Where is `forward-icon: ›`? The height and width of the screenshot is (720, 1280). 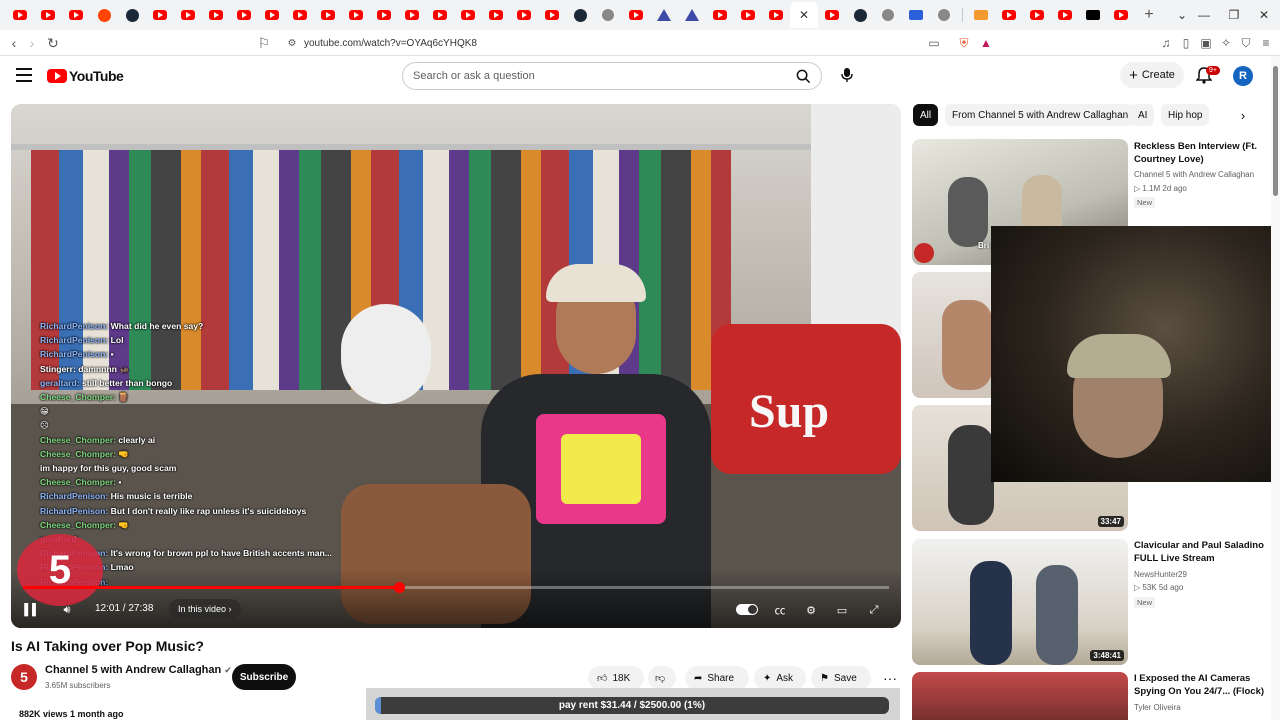 forward-icon: › is located at coordinates (32, 43).